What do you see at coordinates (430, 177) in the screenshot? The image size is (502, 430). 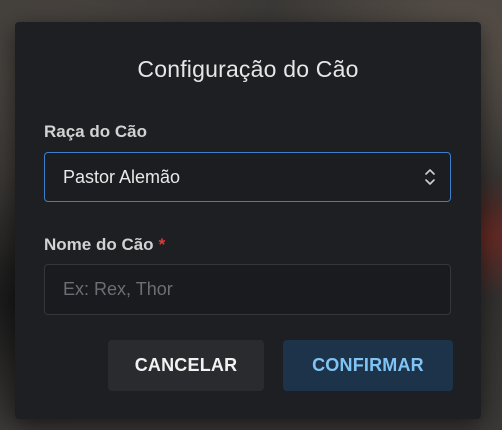 I see `chevron-updown-icon` at bounding box center [430, 177].